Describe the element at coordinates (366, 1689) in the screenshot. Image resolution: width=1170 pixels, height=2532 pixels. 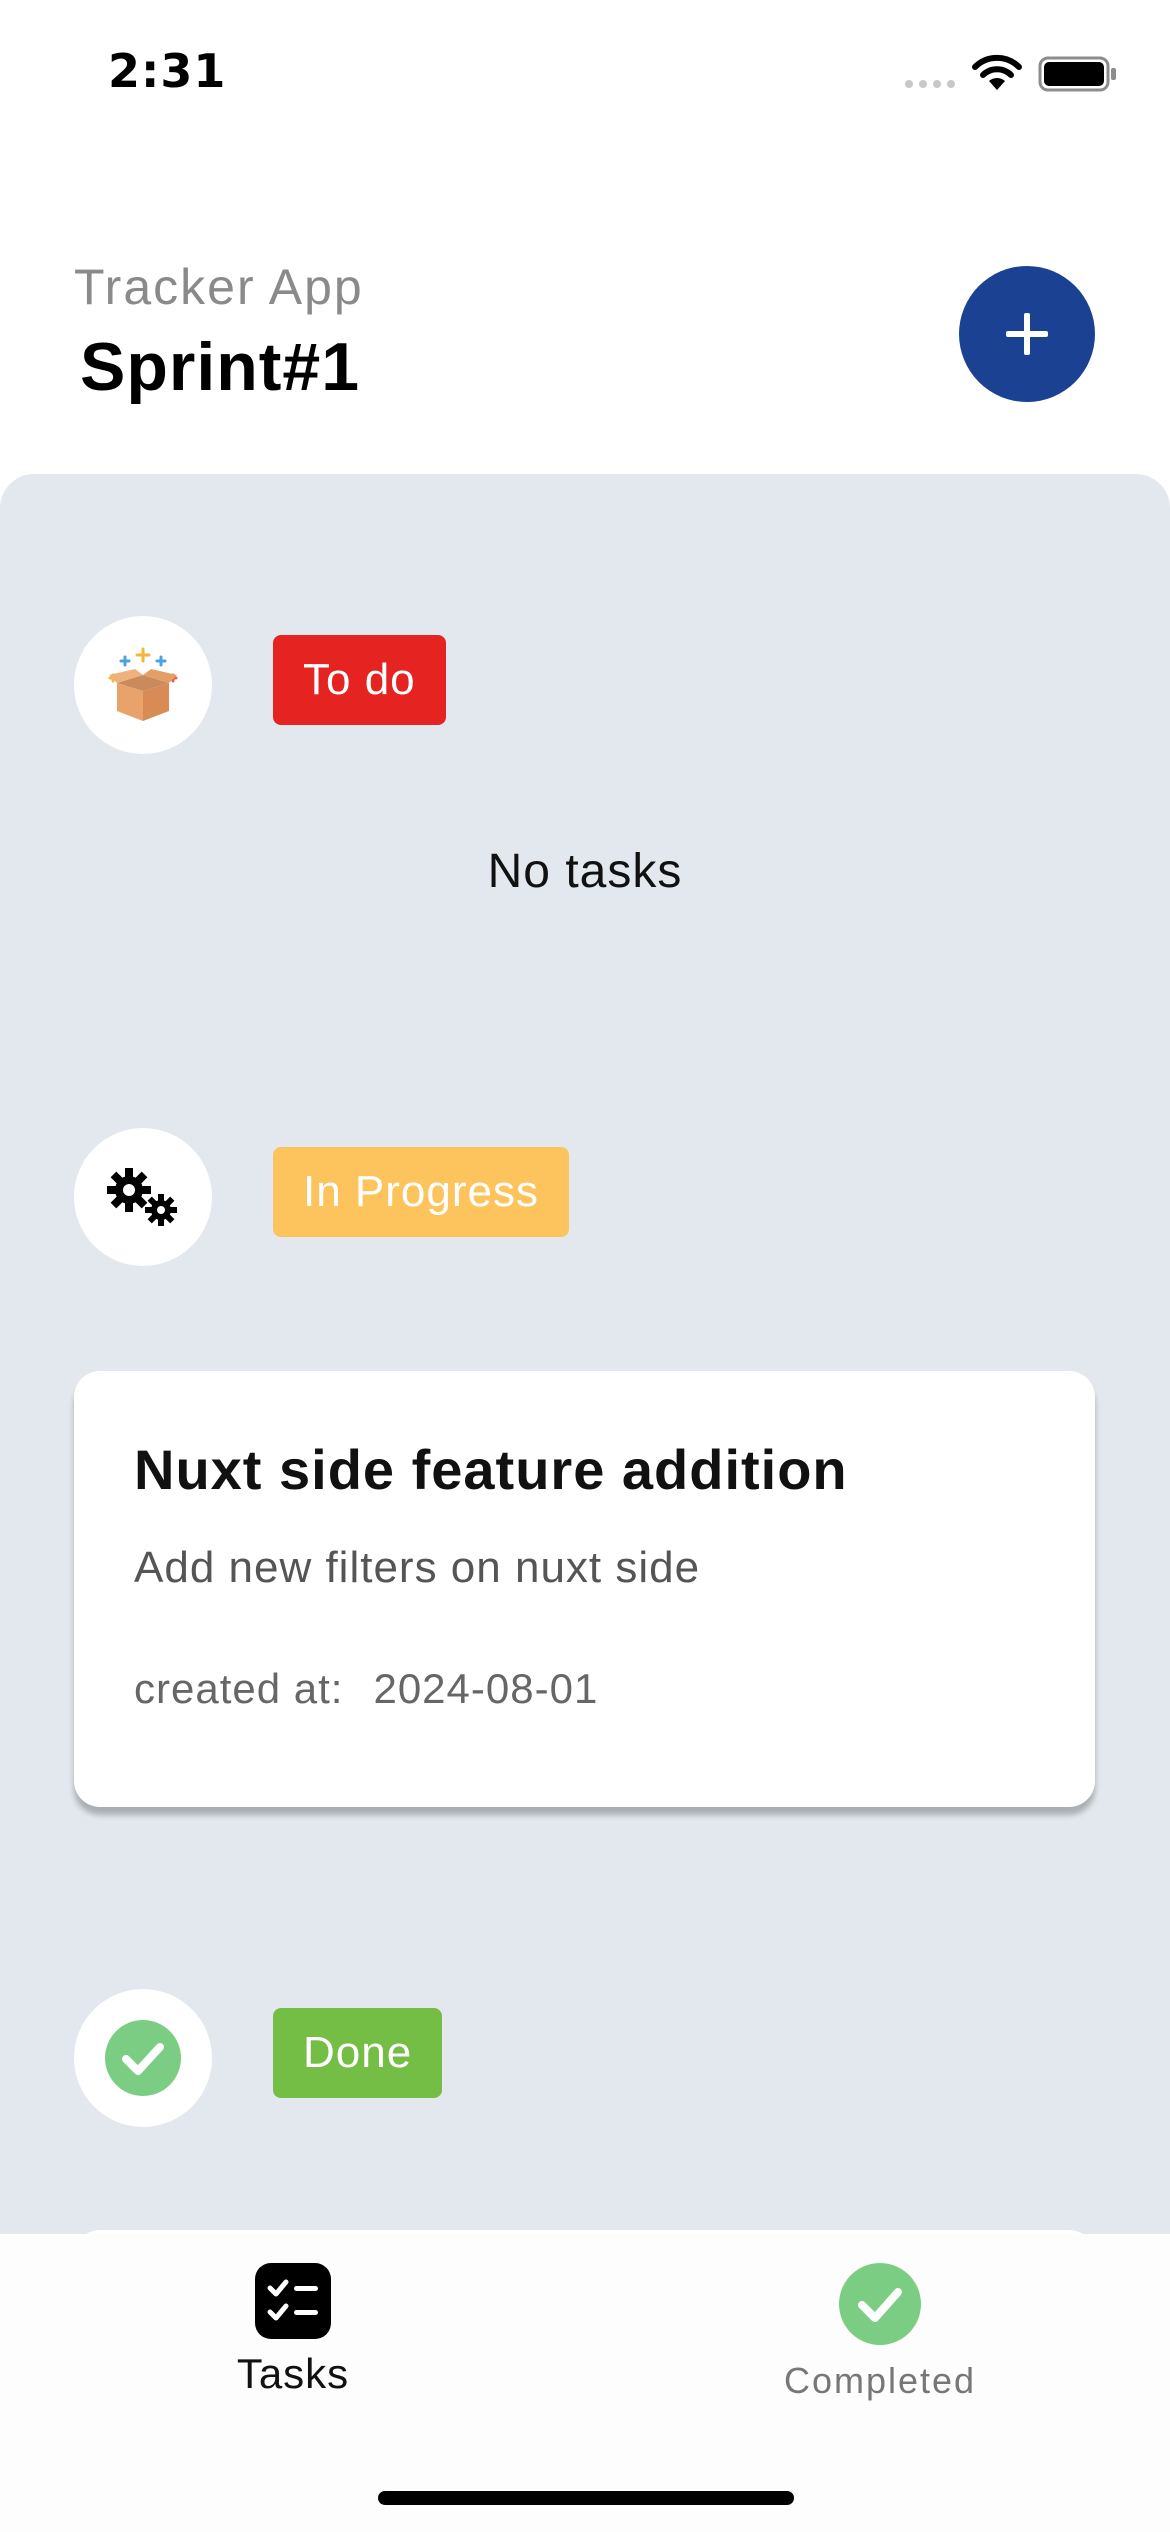
I see `task-created-meta: created at: 2024-08-01` at that location.